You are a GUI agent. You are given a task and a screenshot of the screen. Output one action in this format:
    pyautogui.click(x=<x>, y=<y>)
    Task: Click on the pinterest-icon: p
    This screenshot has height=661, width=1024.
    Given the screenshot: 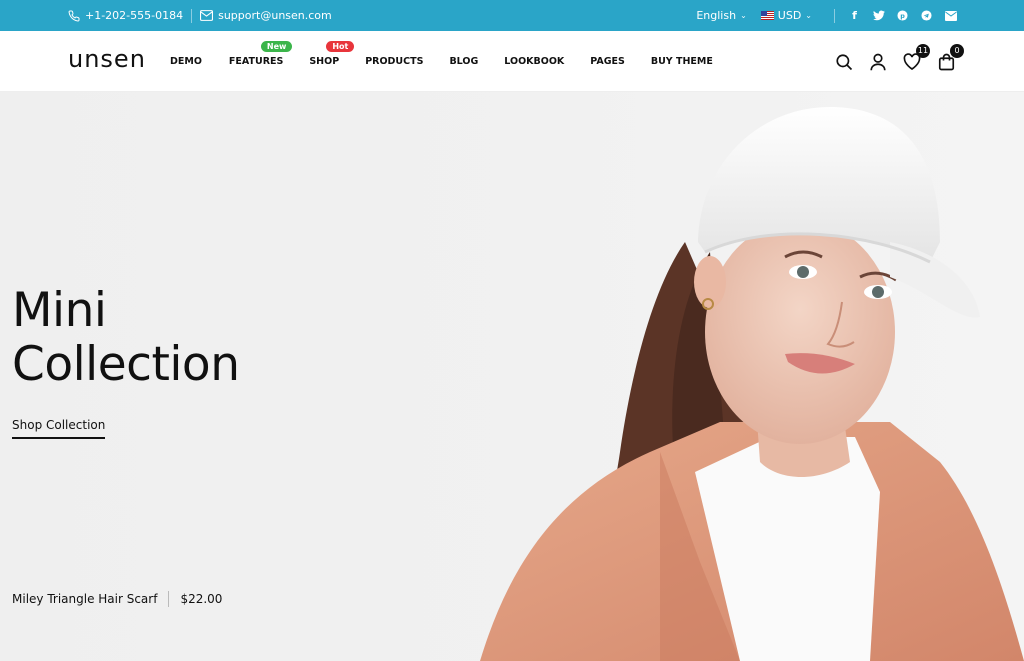 What is the action you would take?
    pyautogui.click(x=902, y=15)
    